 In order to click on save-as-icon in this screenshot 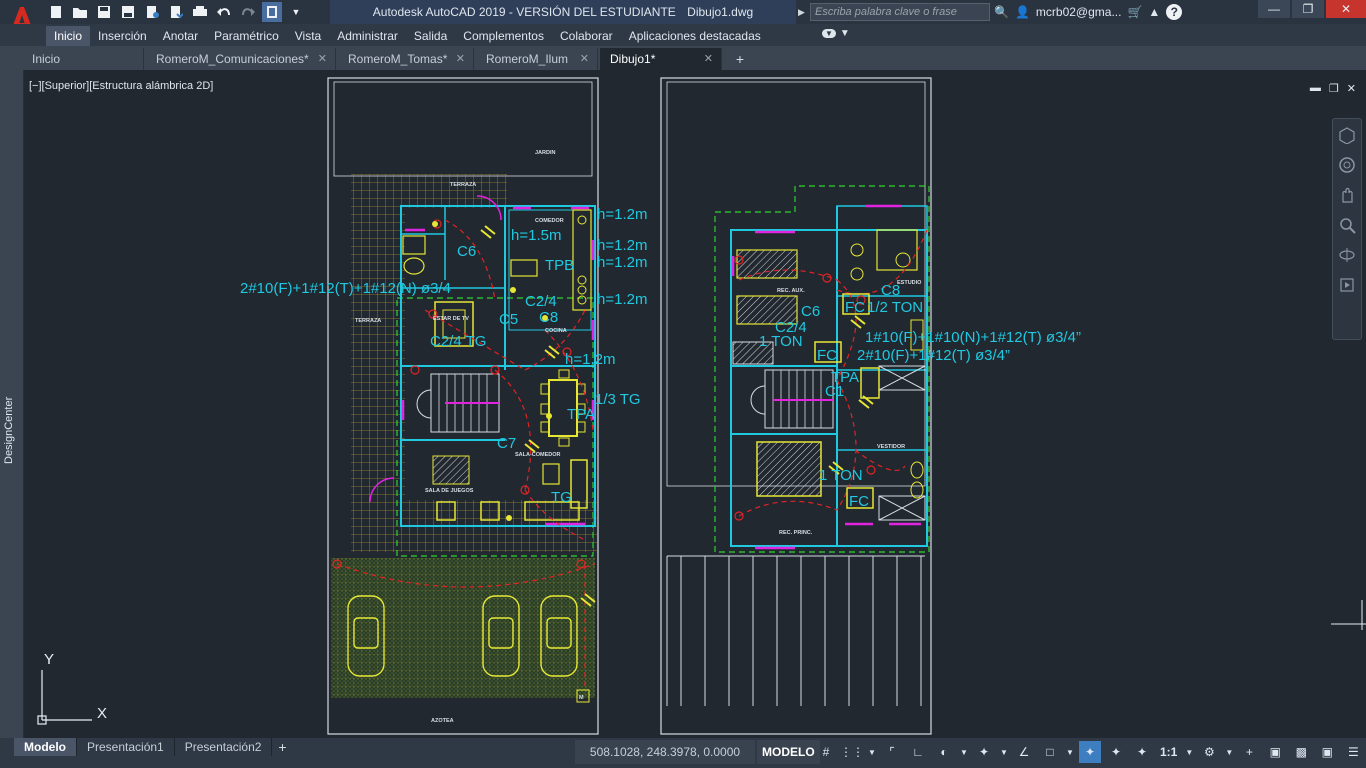, I will do `click(128, 12)`.